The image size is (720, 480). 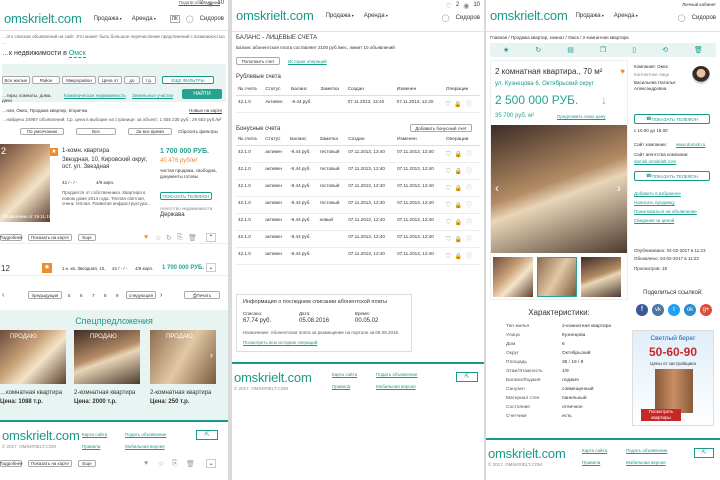 I want to click on more-filters-button: ЕЩЕ ФИЛЬТРЫ, so click(x=188, y=80).